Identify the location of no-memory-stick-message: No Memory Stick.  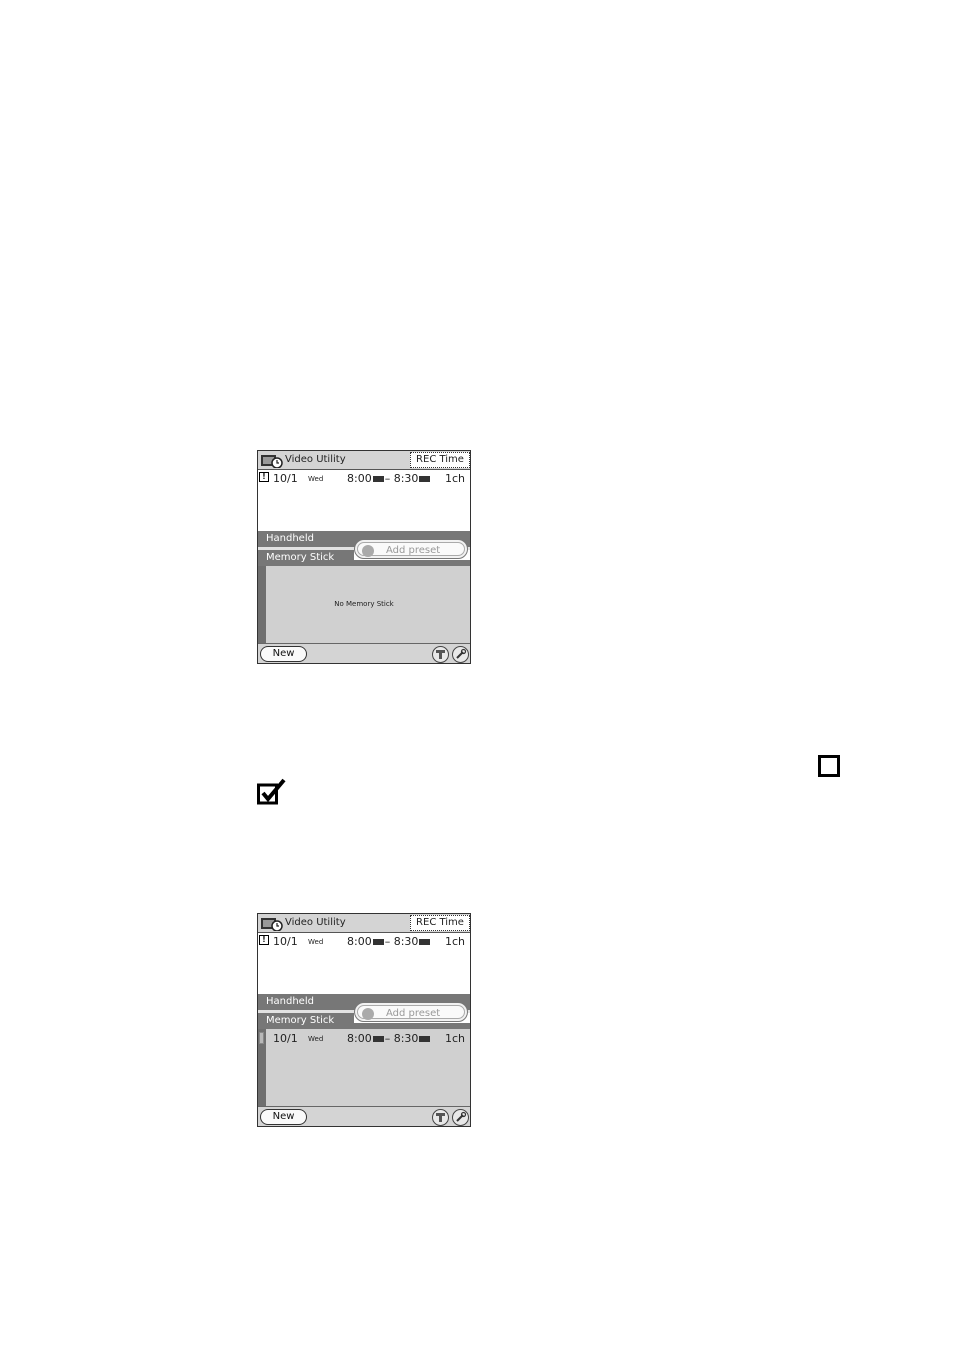
(364, 604).